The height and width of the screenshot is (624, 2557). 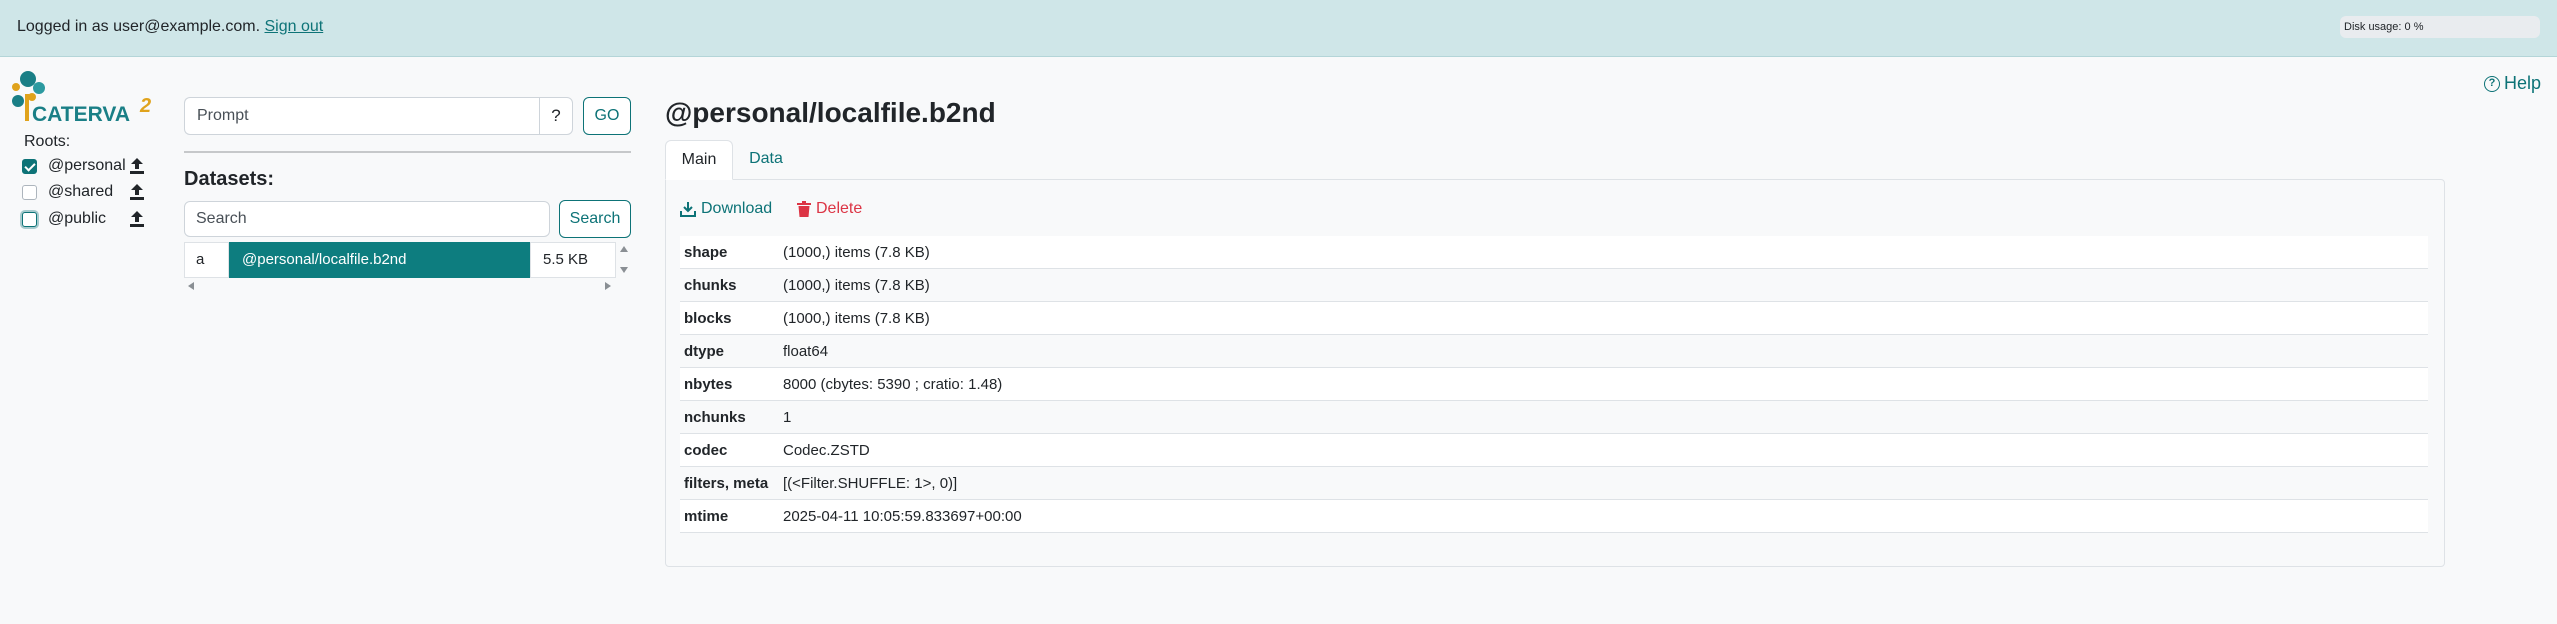 I want to click on logo-superscript: 2, so click(x=145, y=106).